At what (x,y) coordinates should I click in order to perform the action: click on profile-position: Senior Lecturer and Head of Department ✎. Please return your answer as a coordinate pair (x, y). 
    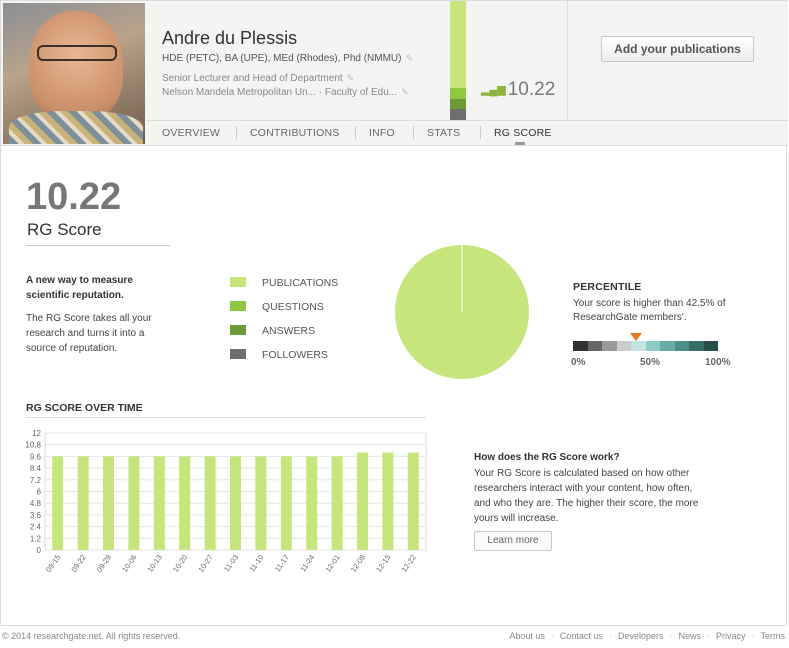
    Looking at the image, I should click on (258, 78).